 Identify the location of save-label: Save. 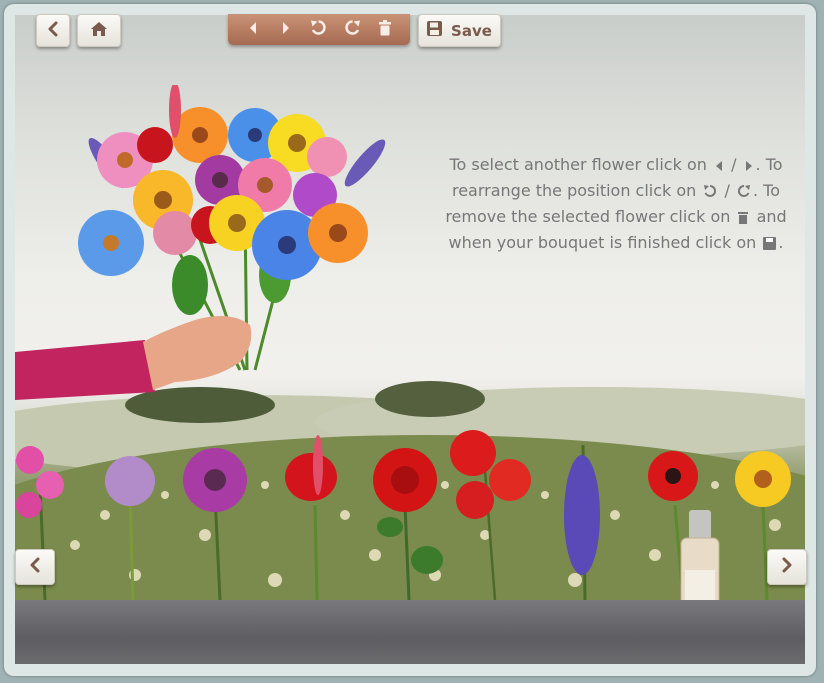
(471, 30).